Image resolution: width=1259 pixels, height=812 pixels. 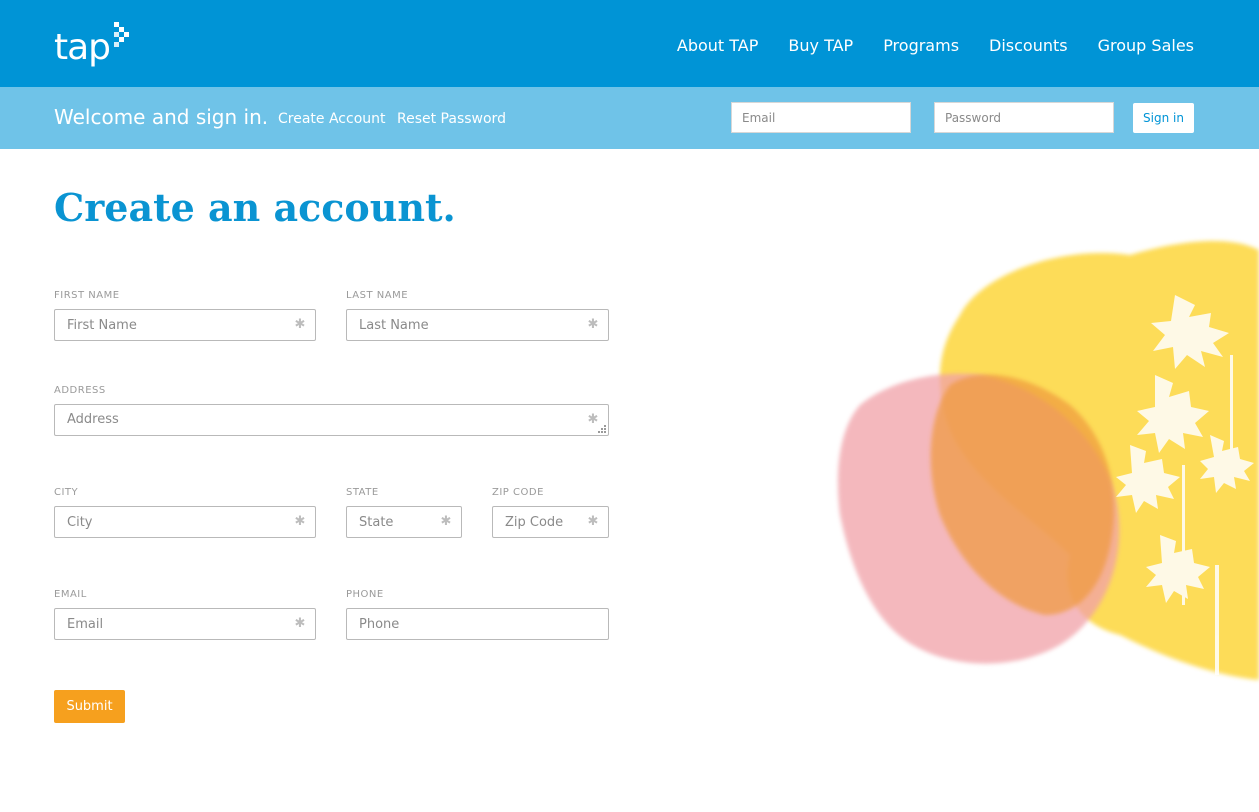 What do you see at coordinates (70, 594) in the screenshot?
I see `email-label: EMAIL` at bounding box center [70, 594].